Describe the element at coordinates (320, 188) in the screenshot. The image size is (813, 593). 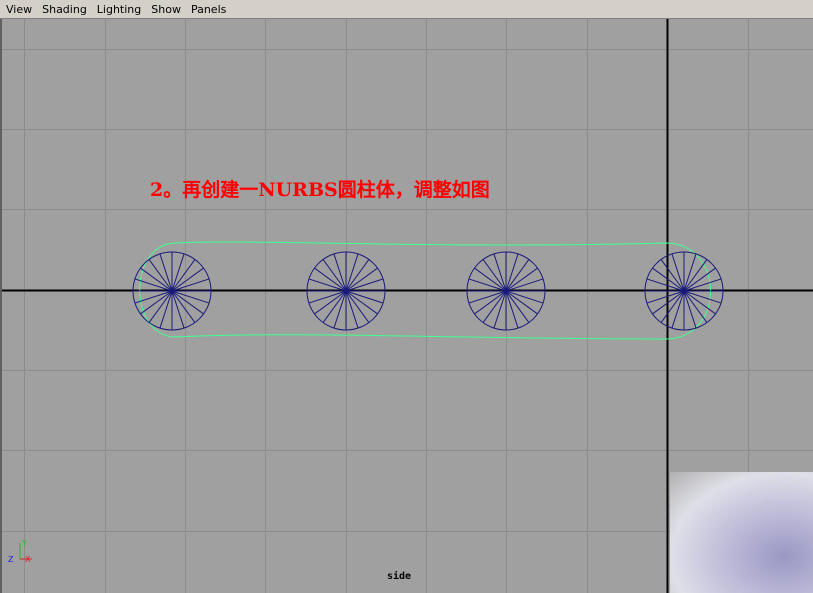
I see `annotation-text: 2。再创建一NURBS圆柱体，调整如图` at that location.